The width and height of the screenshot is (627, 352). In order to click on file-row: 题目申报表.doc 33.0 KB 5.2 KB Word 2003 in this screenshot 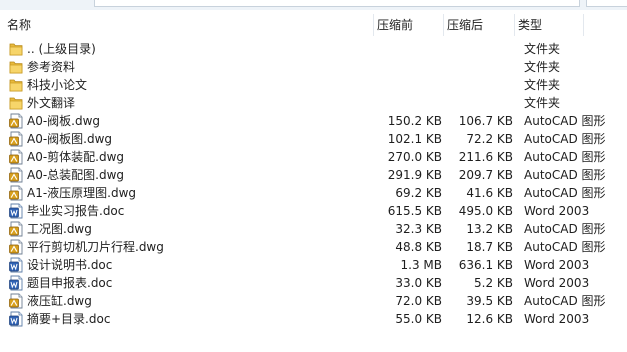, I will do `click(313, 283)`.